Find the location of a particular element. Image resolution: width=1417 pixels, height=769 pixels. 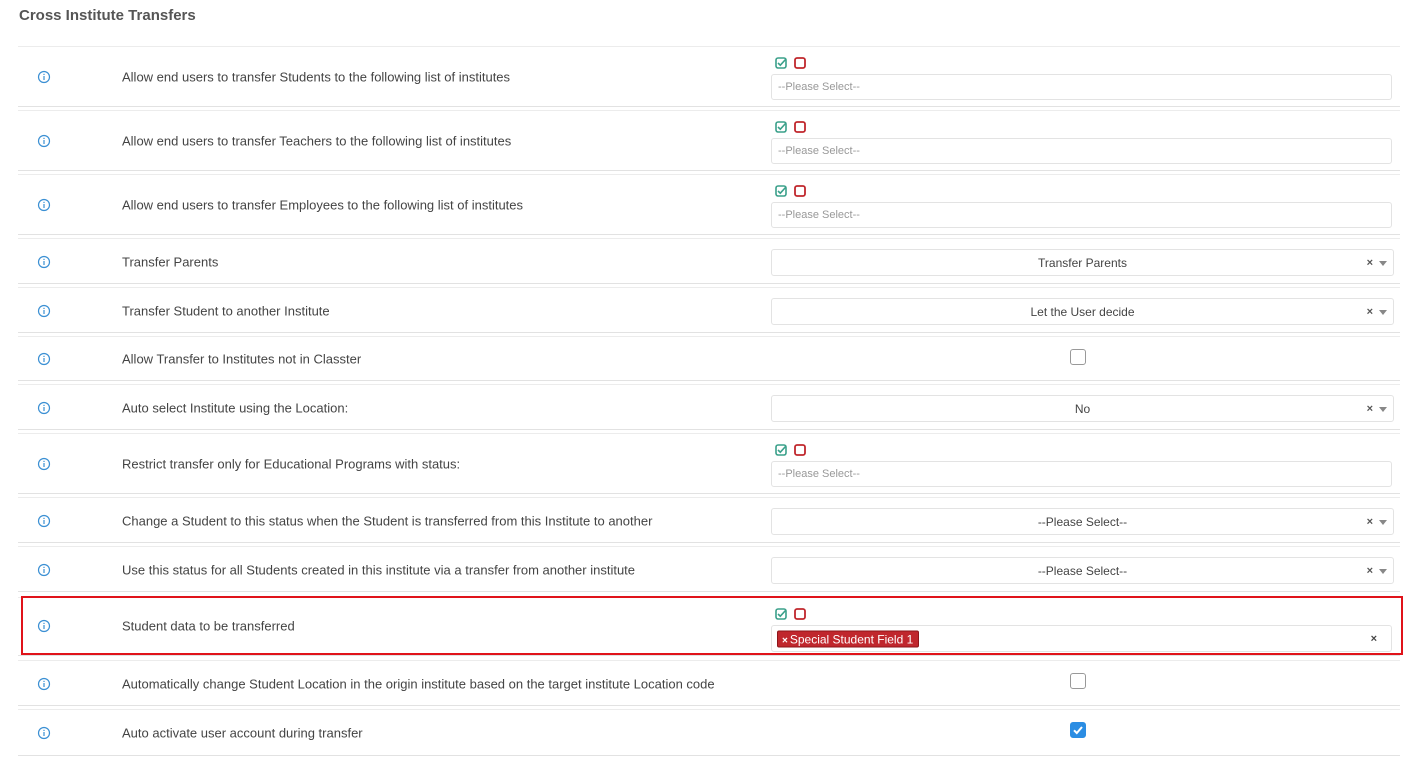

created-status-select: --Please Select-- × is located at coordinates (1082, 570).